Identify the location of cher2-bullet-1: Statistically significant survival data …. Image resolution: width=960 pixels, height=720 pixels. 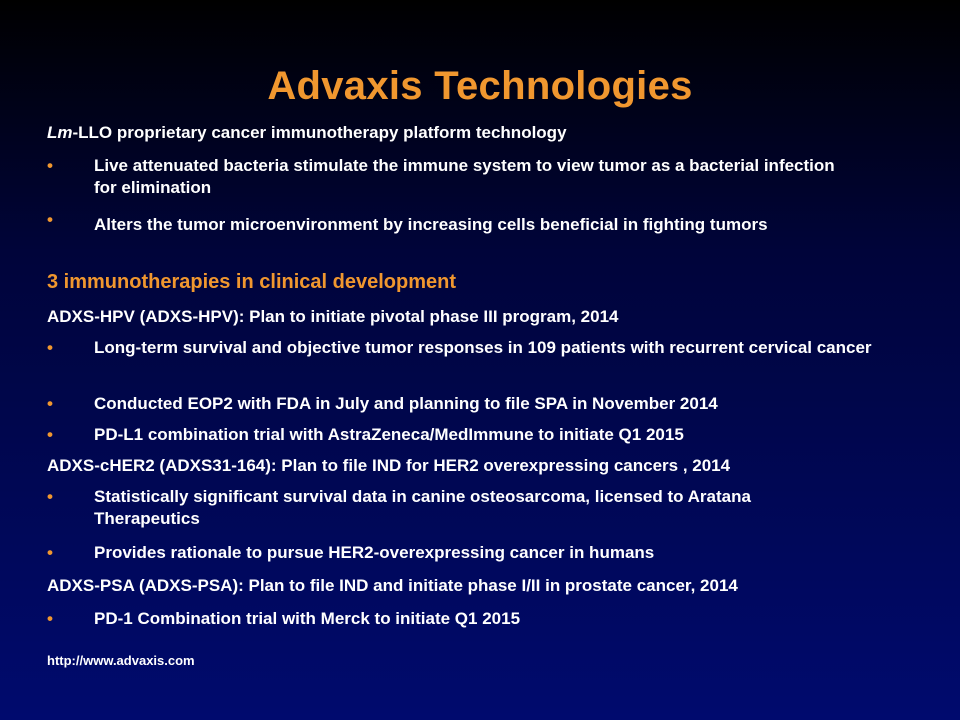
(422, 507).